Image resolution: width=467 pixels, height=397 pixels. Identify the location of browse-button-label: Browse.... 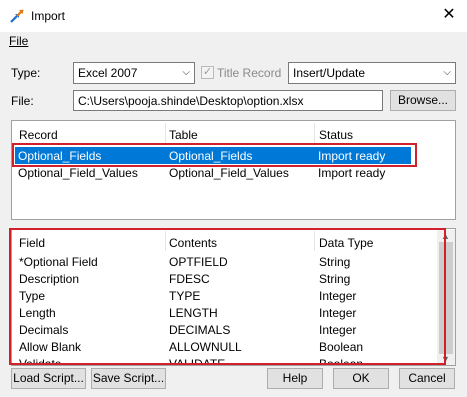
(422, 100).